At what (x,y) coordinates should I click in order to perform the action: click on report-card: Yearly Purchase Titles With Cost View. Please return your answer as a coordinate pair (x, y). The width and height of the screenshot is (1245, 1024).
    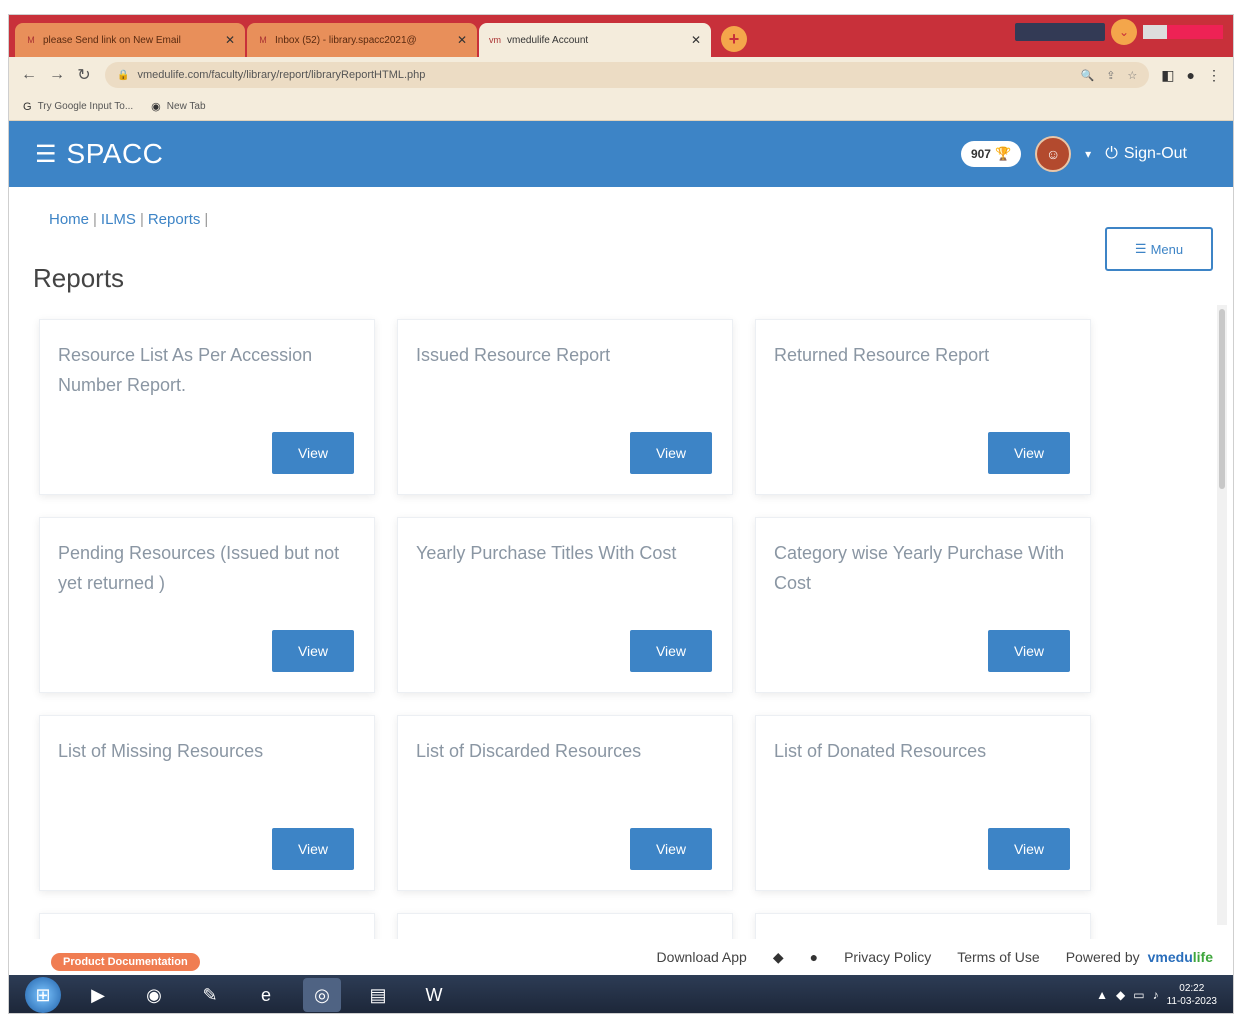
    Looking at the image, I should click on (565, 605).